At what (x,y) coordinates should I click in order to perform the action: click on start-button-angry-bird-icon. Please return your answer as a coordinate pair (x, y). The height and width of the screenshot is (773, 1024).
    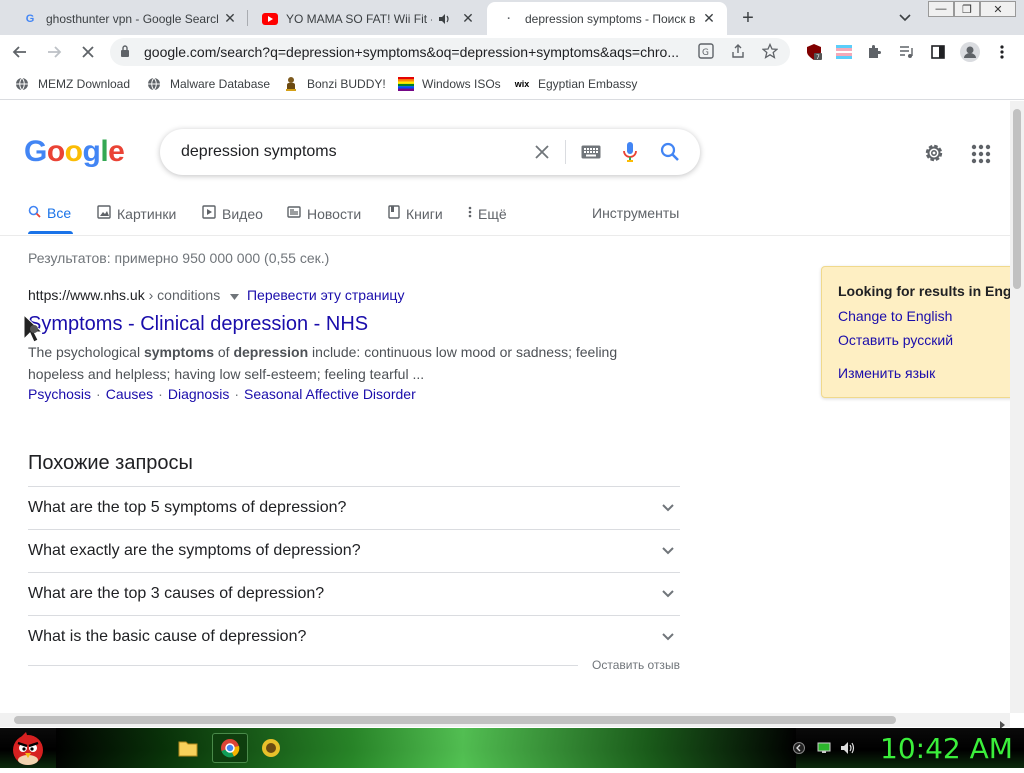
    Looking at the image, I should click on (28, 748).